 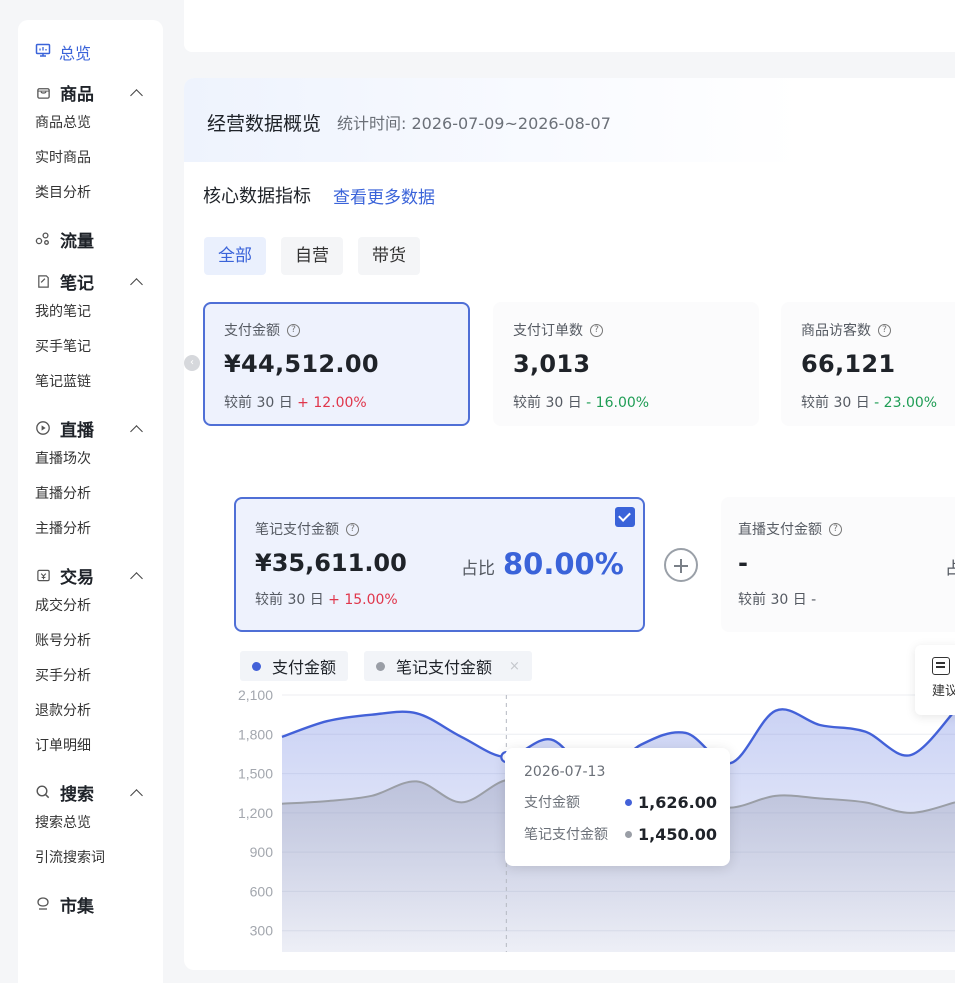 What do you see at coordinates (90, 52) in the screenshot?
I see `sidebar-item-overview: 总览` at bounding box center [90, 52].